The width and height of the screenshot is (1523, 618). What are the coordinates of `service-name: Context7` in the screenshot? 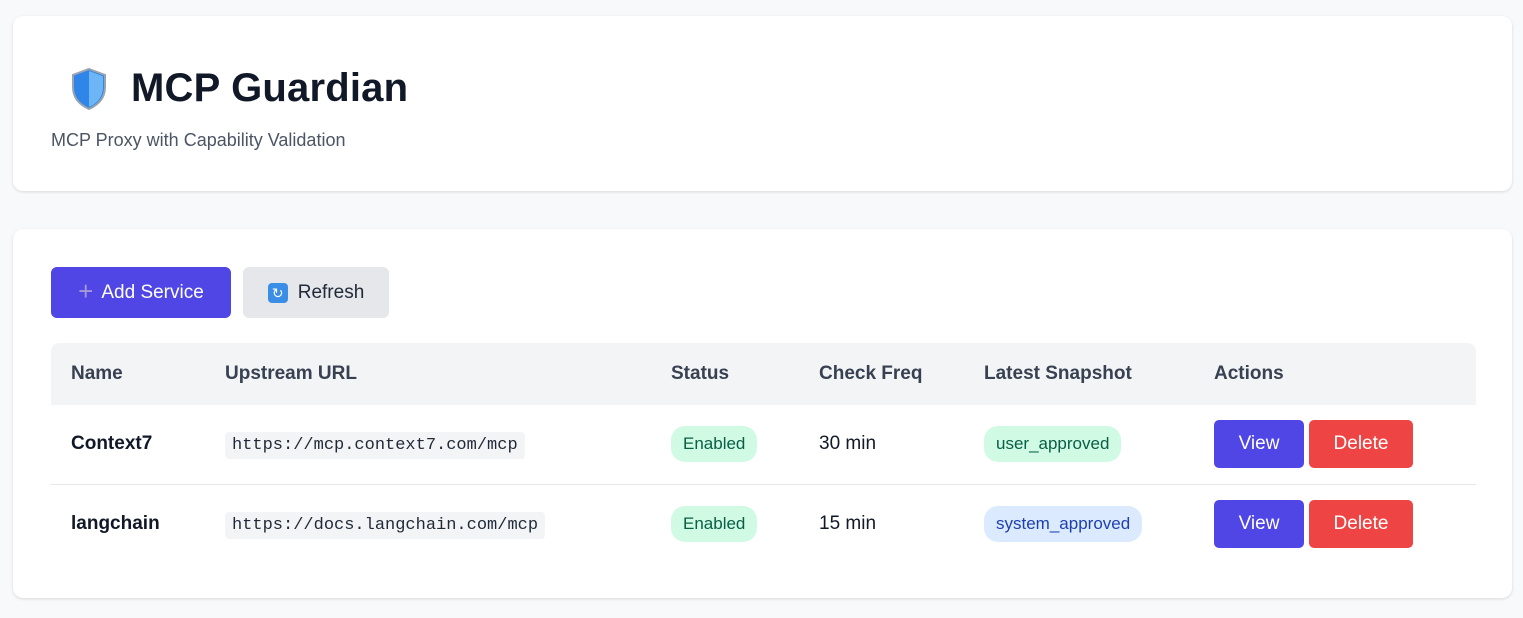 It's located at (112, 444).